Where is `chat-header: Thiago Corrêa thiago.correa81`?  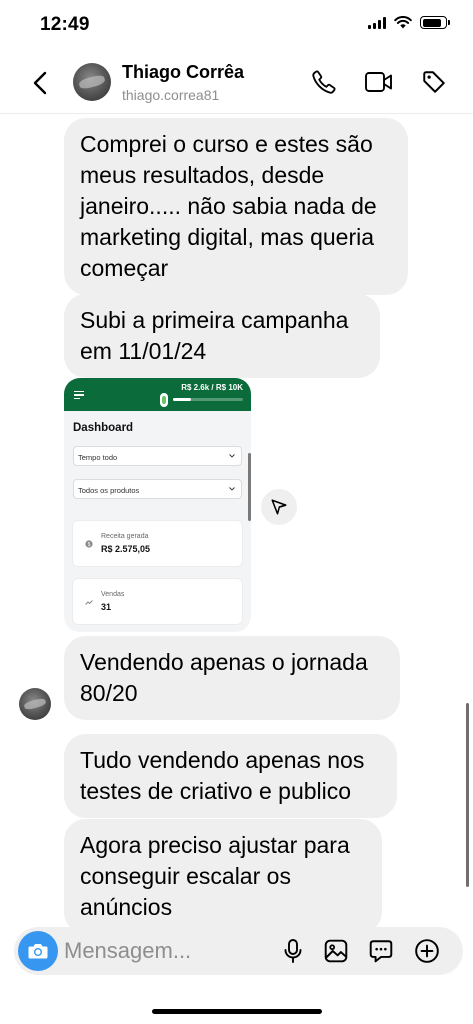 chat-header: Thiago Corrêa thiago.correa81 is located at coordinates (236, 83).